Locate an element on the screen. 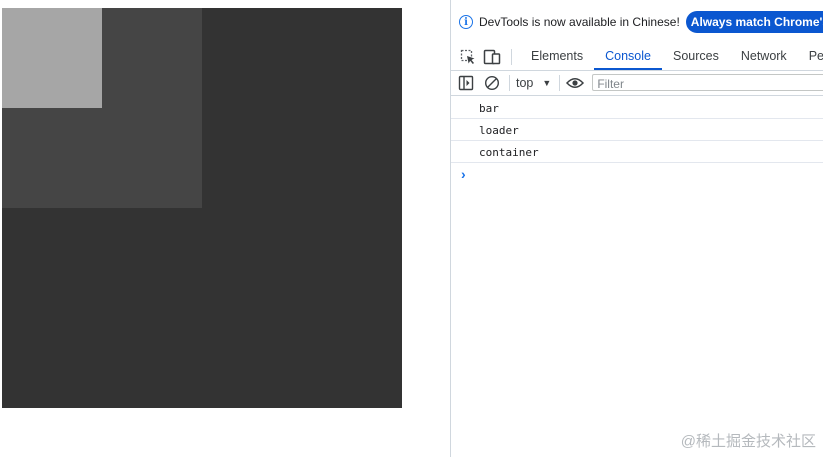 The height and width of the screenshot is (457, 823). clear-console-icon is located at coordinates (492, 83).